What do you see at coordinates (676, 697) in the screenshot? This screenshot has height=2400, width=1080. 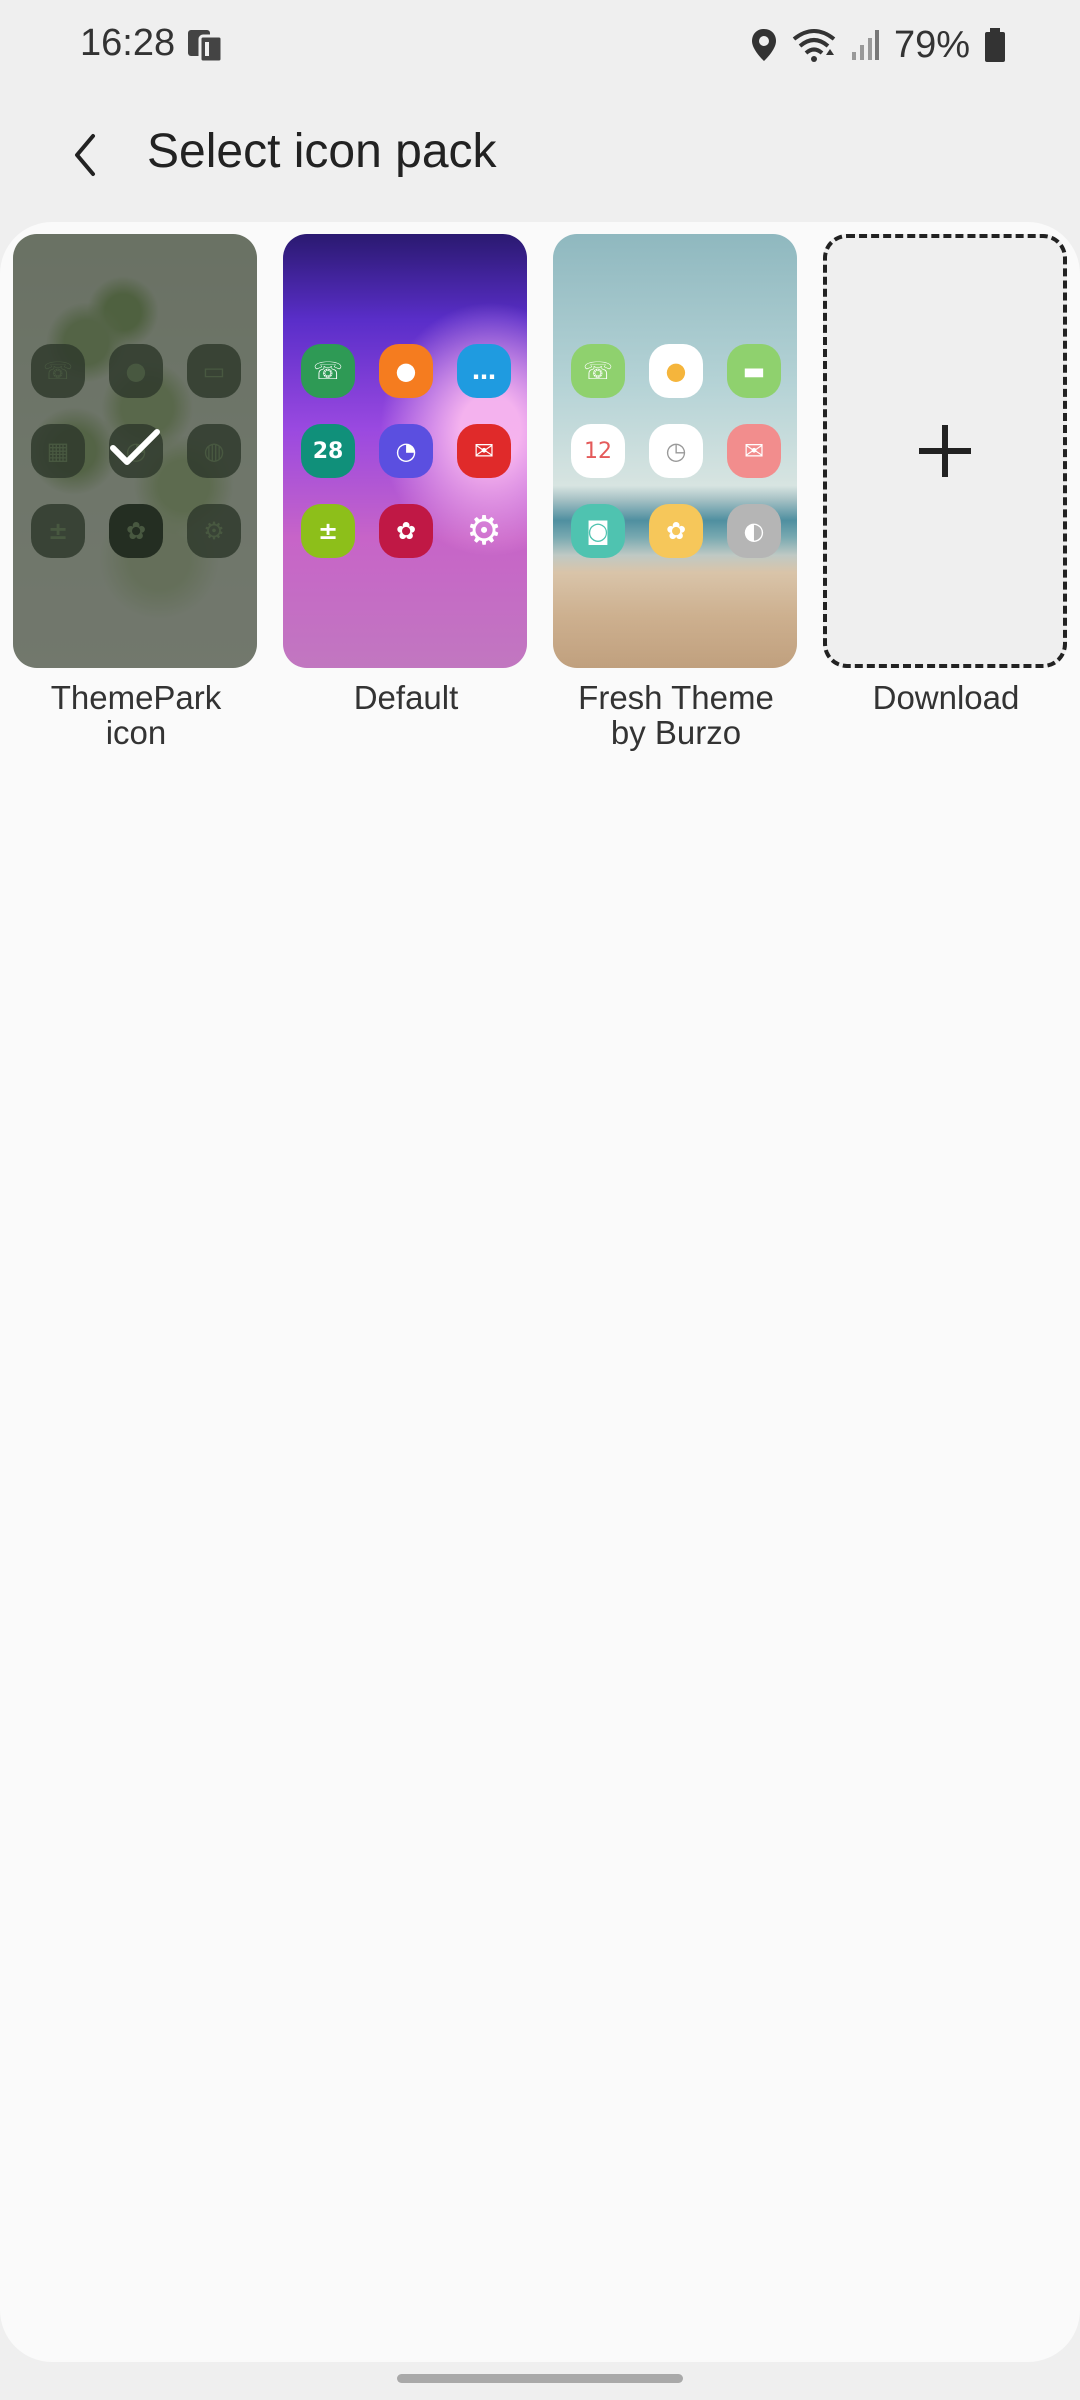 I see `label-line-1: Fresh Theme` at bounding box center [676, 697].